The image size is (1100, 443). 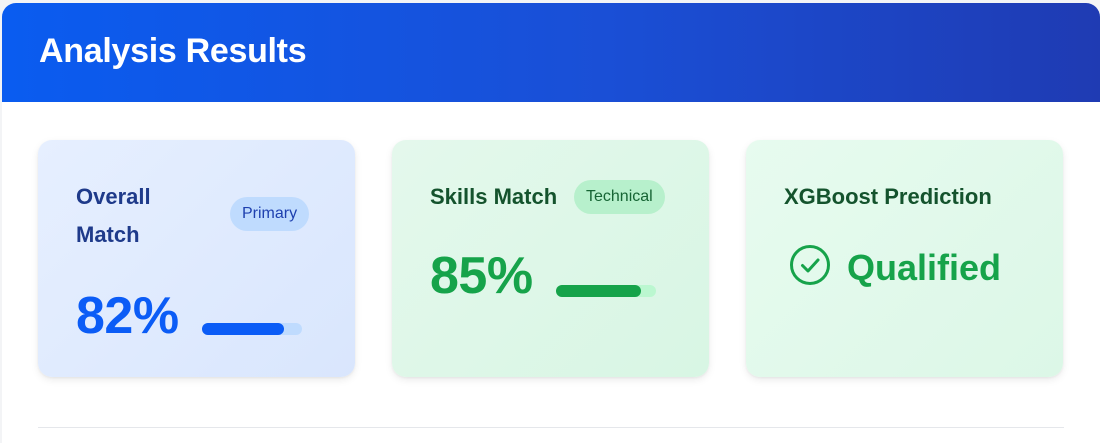 I want to click on overall-match-value: 82%, so click(x=127, y=316).